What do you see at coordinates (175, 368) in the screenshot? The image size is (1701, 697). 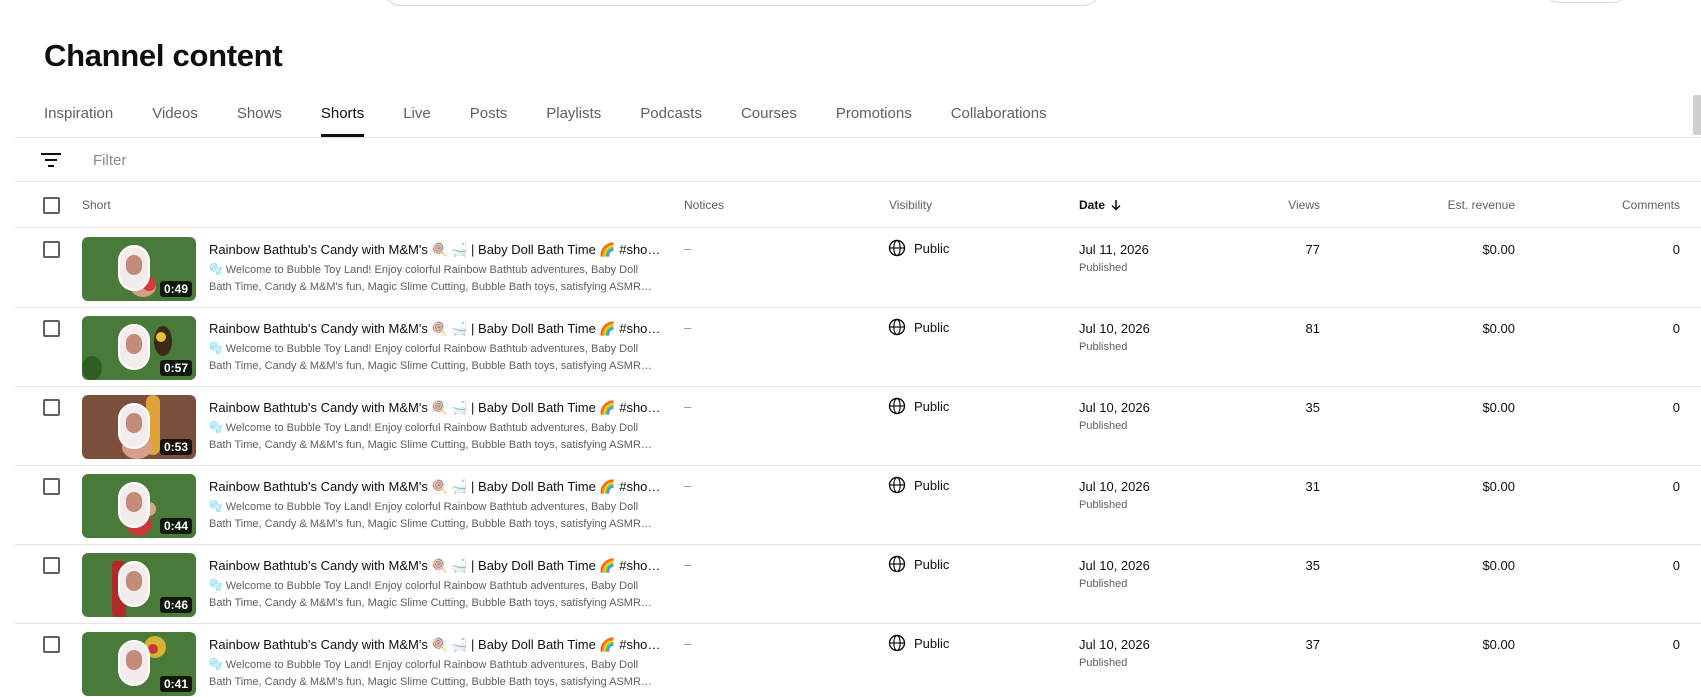 I see `video-duration: 0:57` at bounding box center [175, 368].